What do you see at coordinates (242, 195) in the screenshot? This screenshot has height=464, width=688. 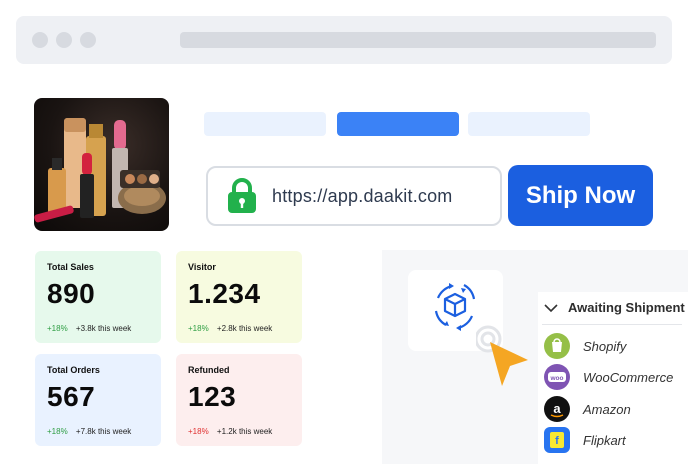 I see `lock-icon` at bounding box center [242, 195].